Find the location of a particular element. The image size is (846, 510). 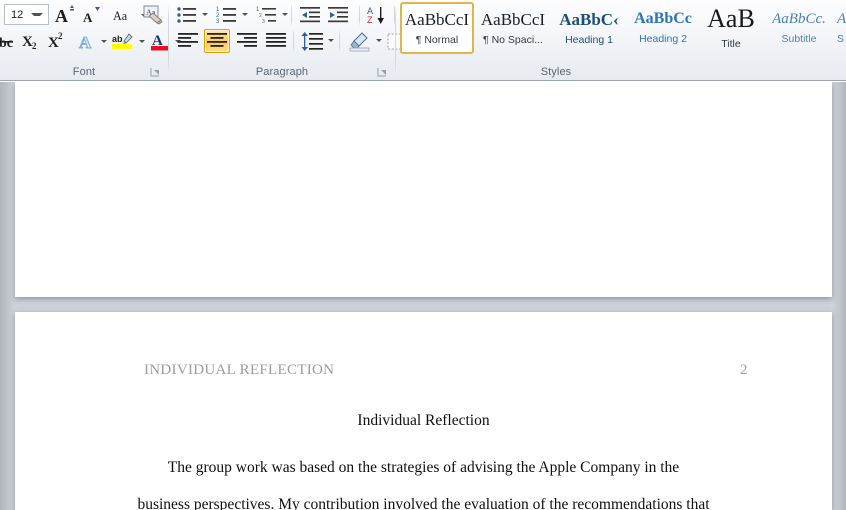

numbering-icon: 1 2 3 is located at coordinates (226, 15).